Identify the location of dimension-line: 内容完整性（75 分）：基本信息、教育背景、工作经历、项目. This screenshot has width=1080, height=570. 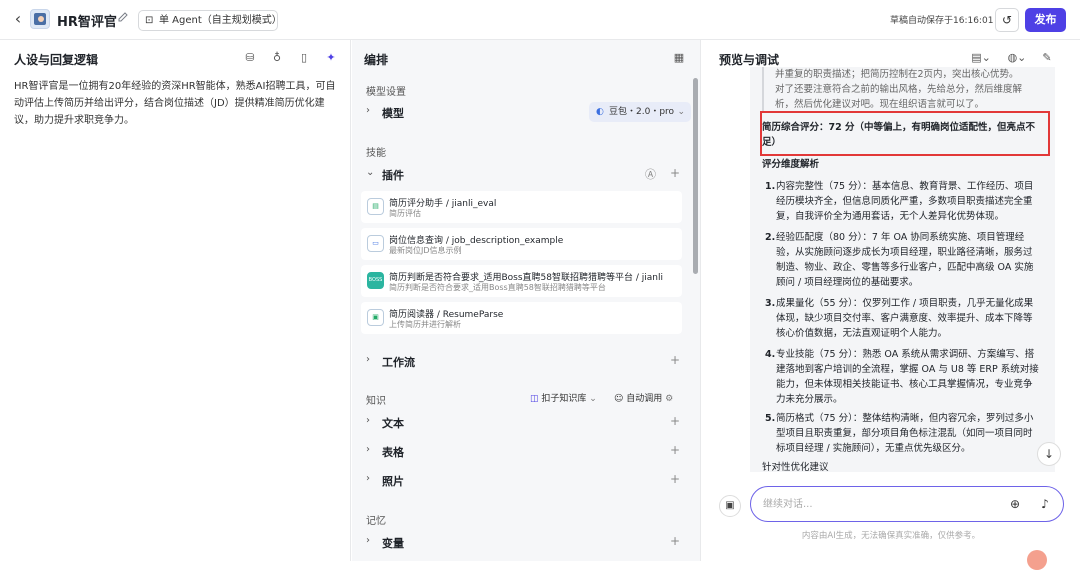
(905, 186).